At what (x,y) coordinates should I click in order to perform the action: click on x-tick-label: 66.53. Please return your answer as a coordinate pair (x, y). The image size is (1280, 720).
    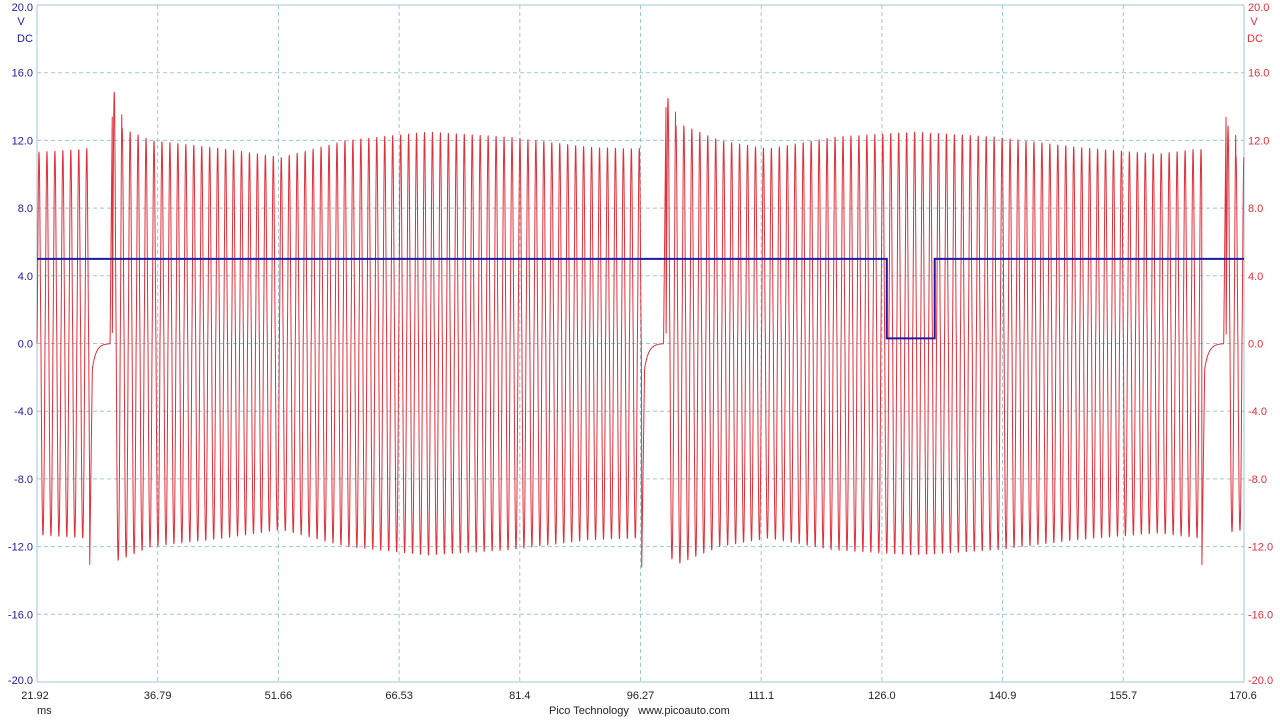
    Looking at the image, I should click on (399, 696).